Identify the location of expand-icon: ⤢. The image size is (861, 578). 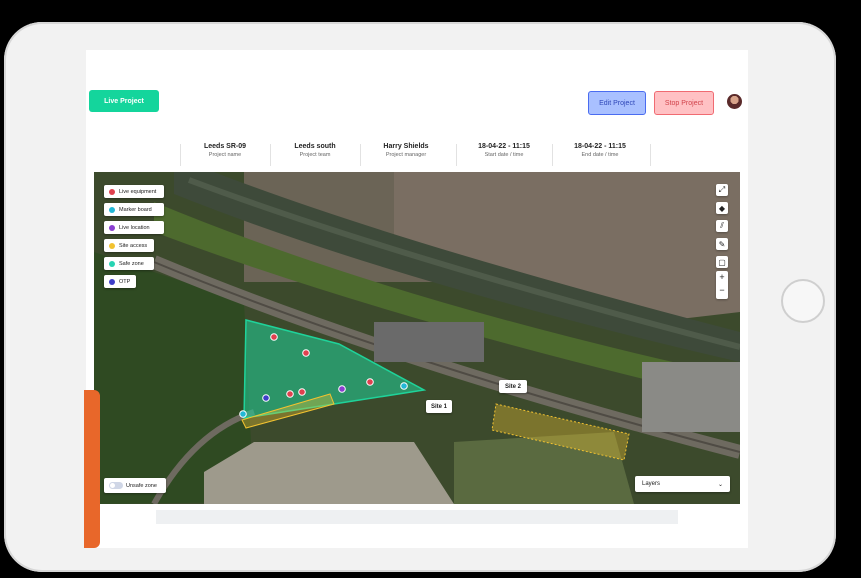
(722, 190).